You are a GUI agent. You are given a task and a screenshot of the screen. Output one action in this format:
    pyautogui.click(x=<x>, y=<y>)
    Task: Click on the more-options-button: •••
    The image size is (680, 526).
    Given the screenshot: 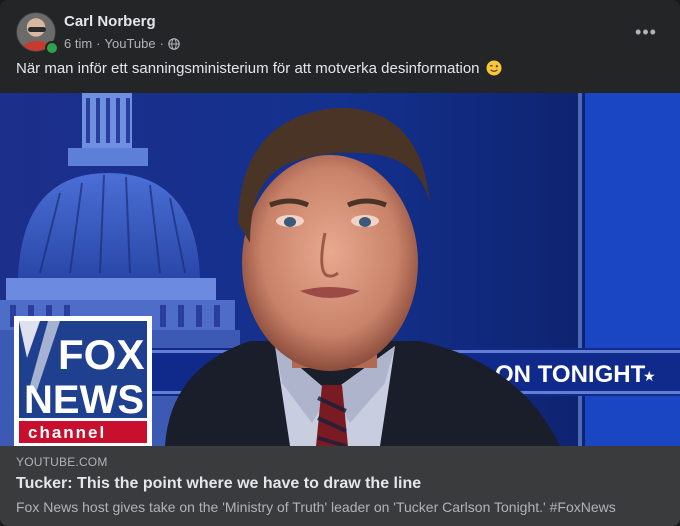 What is the action you would take?
    pyautogui.click(x=646, y=32)
    